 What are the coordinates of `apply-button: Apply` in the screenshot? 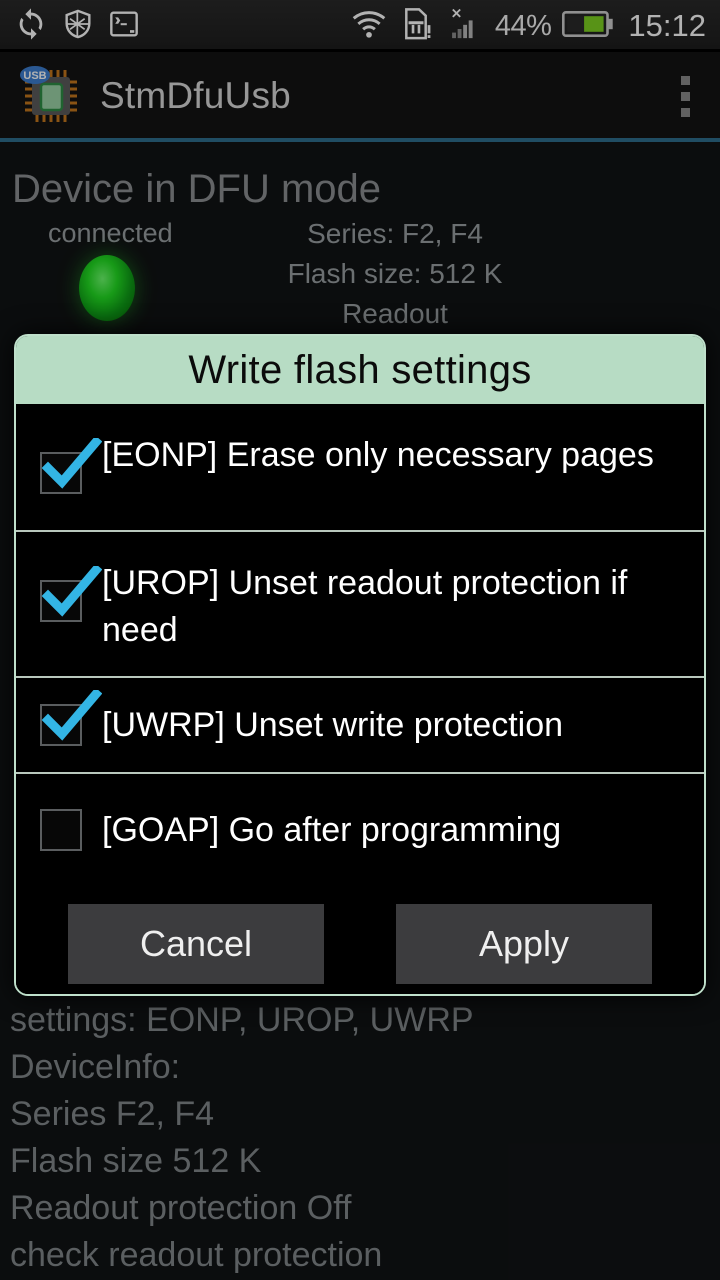 It's located at (524, 944).